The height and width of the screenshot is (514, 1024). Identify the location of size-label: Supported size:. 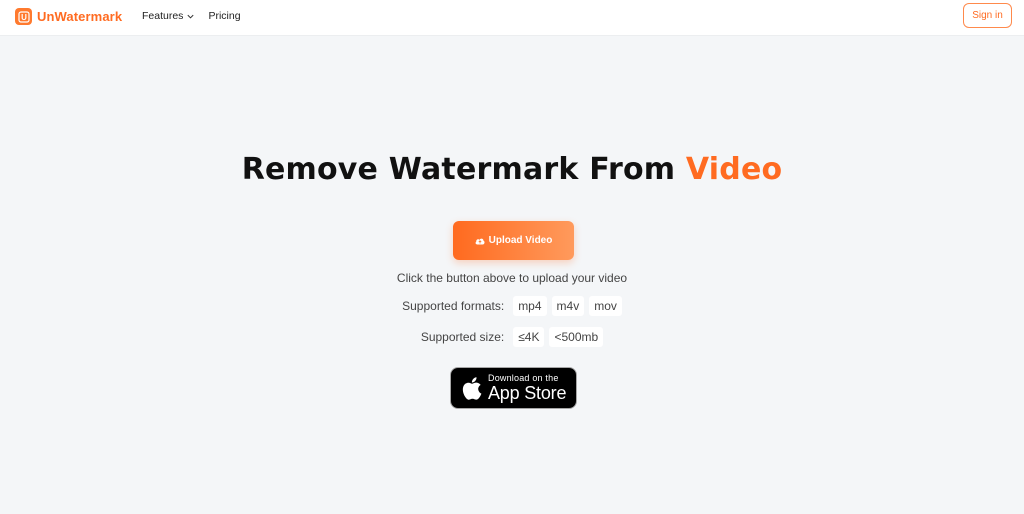
(462, 337).